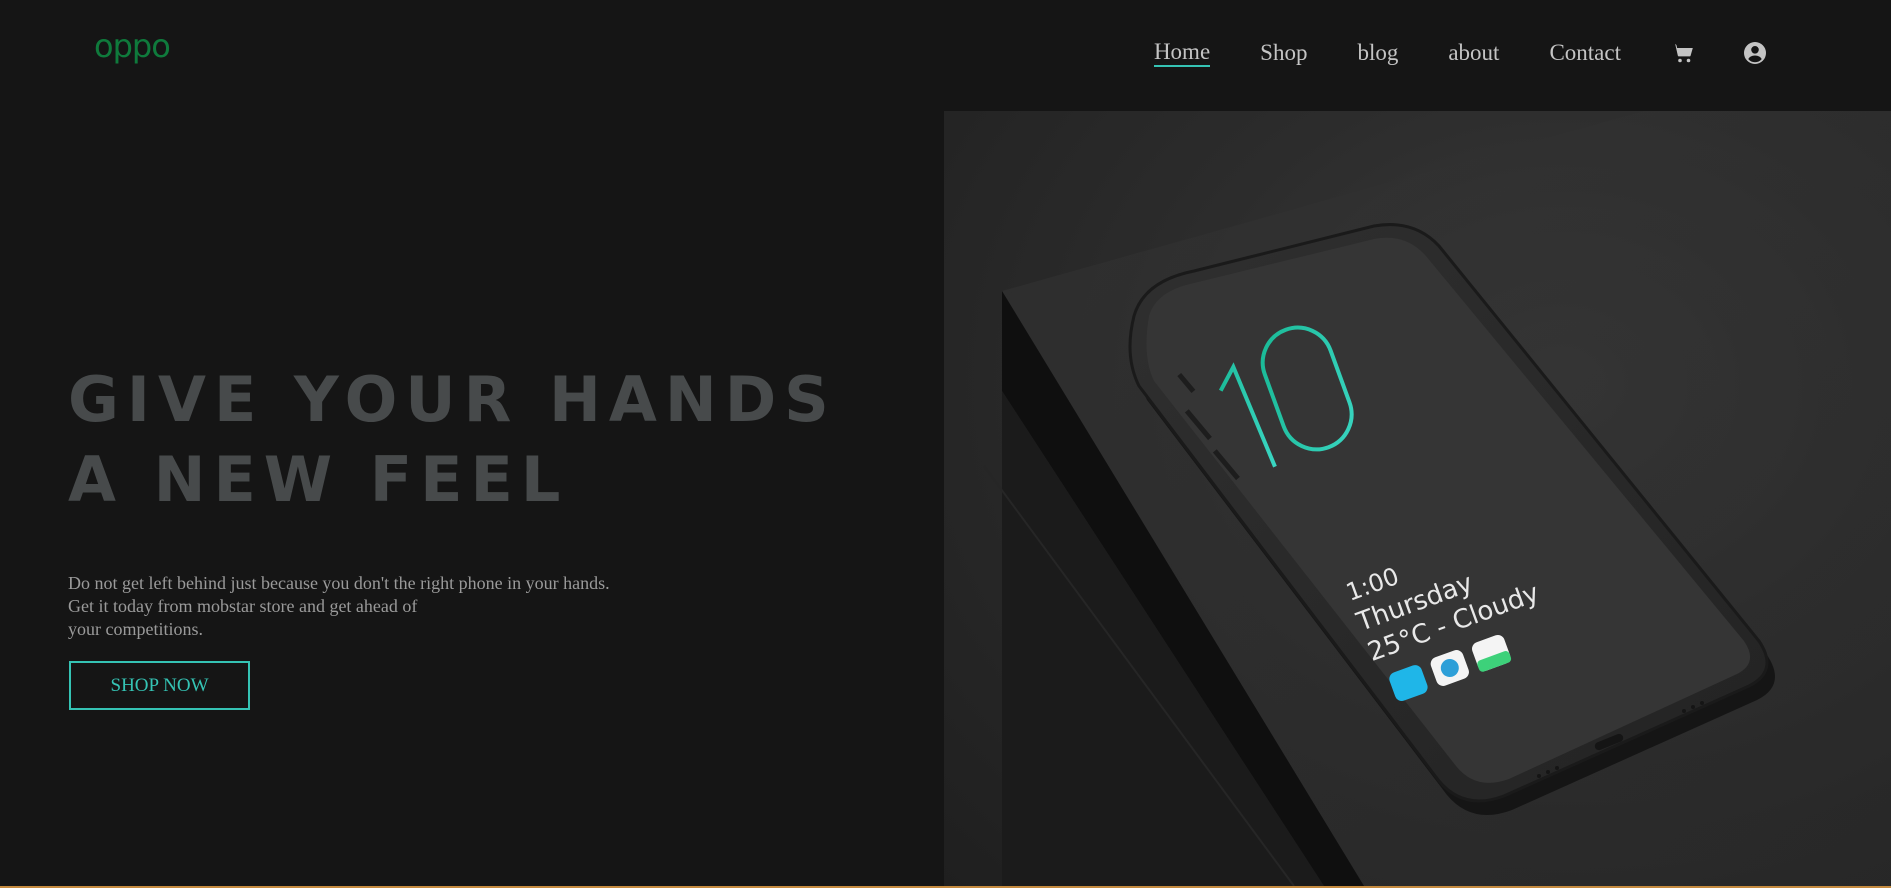 The image size is (1891, 888). What do you see at coordinates (135, 629) in the screenshot?
I see `hero-description-line-3: your competitions.` at bounding box center [135, 629].